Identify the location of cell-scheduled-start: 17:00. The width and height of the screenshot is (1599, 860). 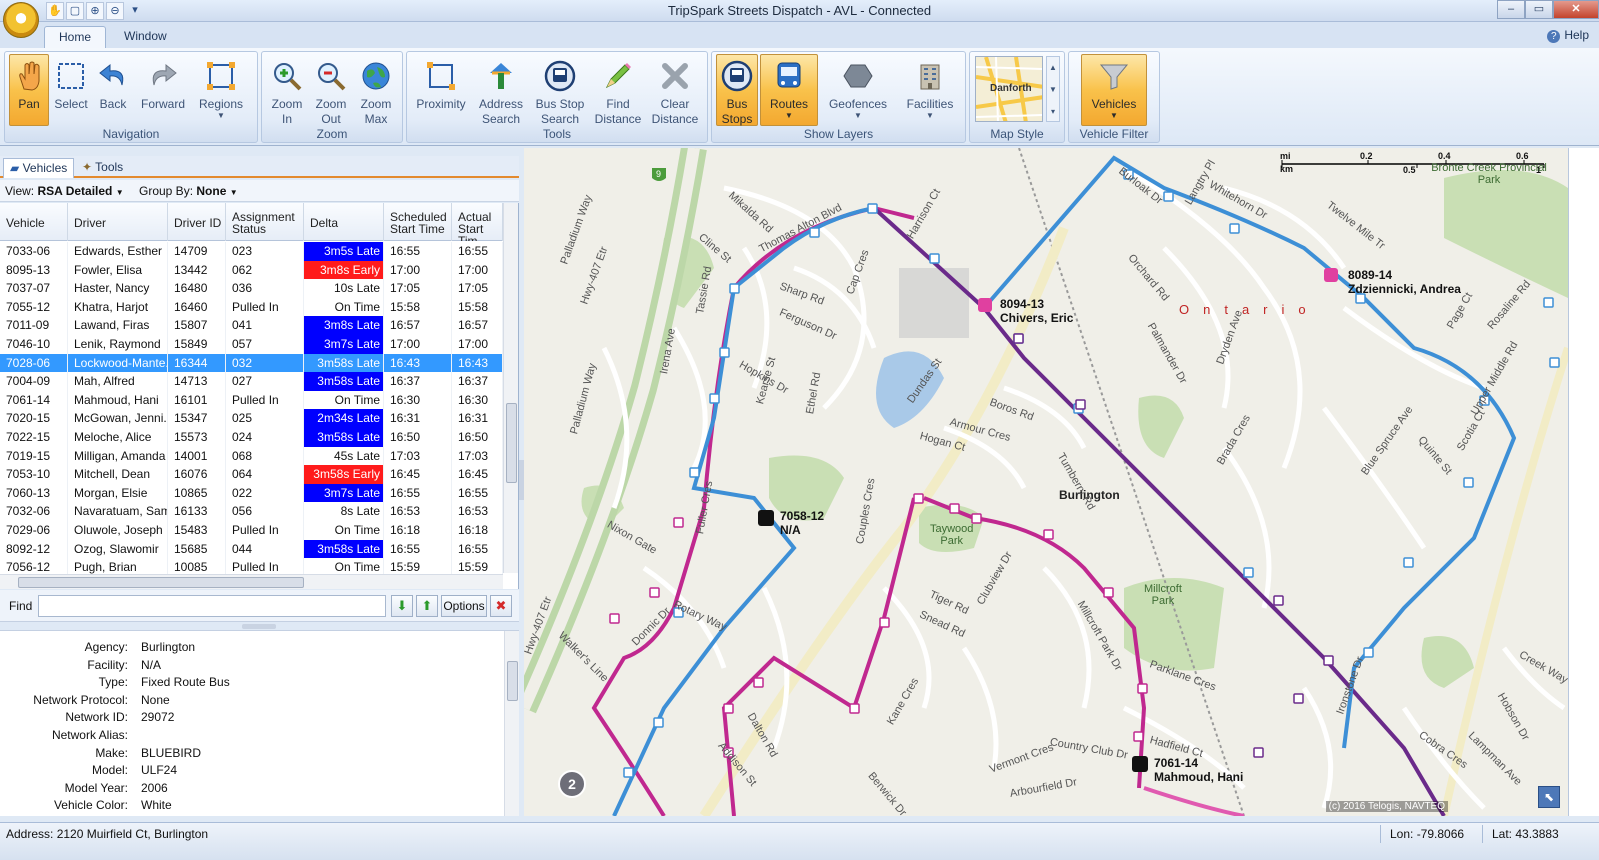
(418, 344).